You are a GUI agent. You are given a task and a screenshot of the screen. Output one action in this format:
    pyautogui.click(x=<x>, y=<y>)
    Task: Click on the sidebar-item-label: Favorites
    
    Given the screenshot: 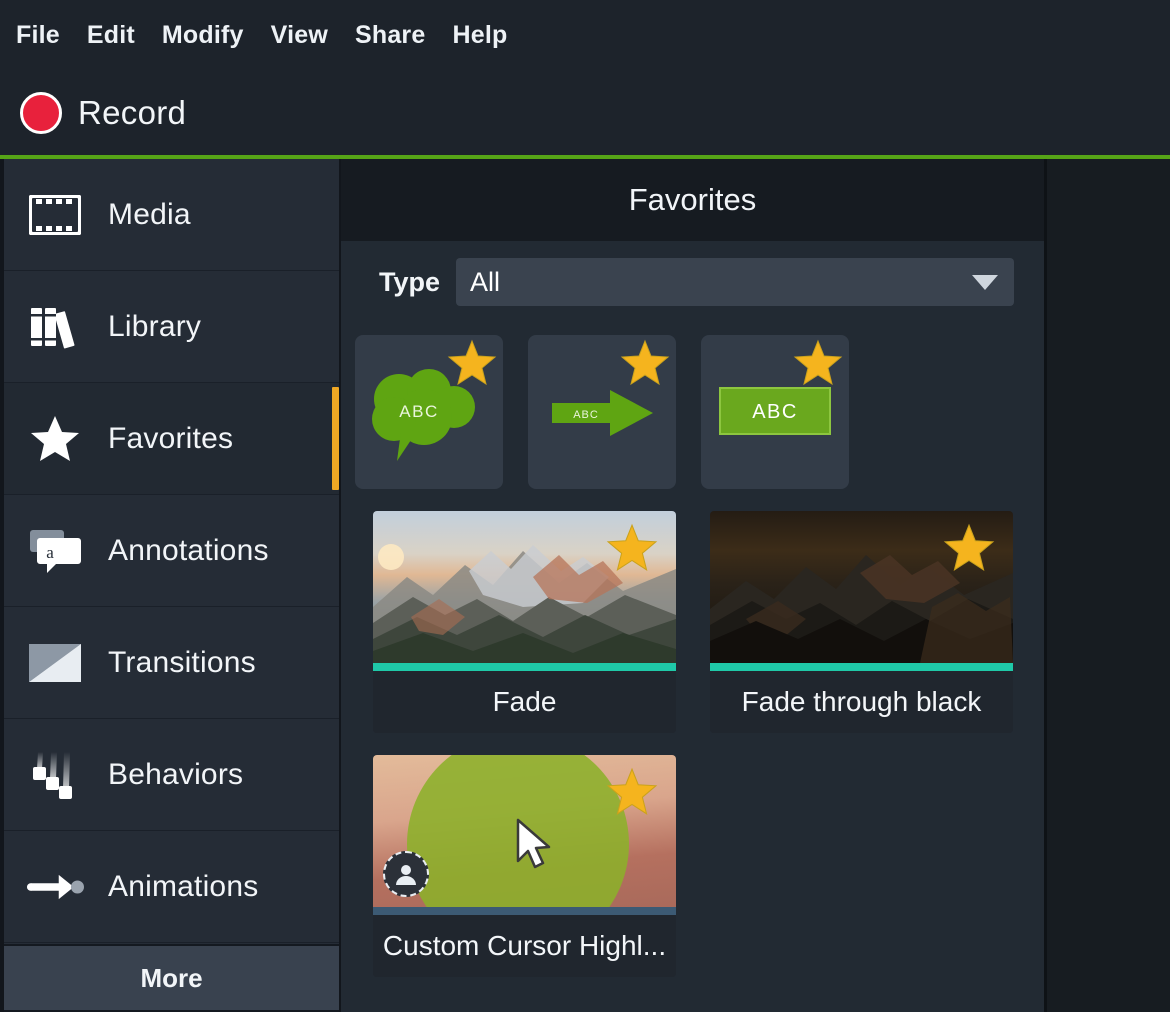 What is the action you would take?
    pyautogui.click(x=171, y=438)
    